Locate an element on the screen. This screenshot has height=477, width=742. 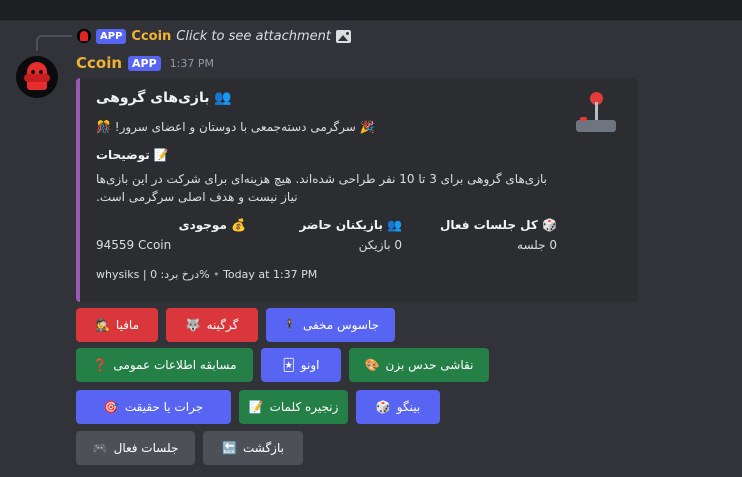
uno-button: 🃏 اونو is located at coordinates (301, 365).